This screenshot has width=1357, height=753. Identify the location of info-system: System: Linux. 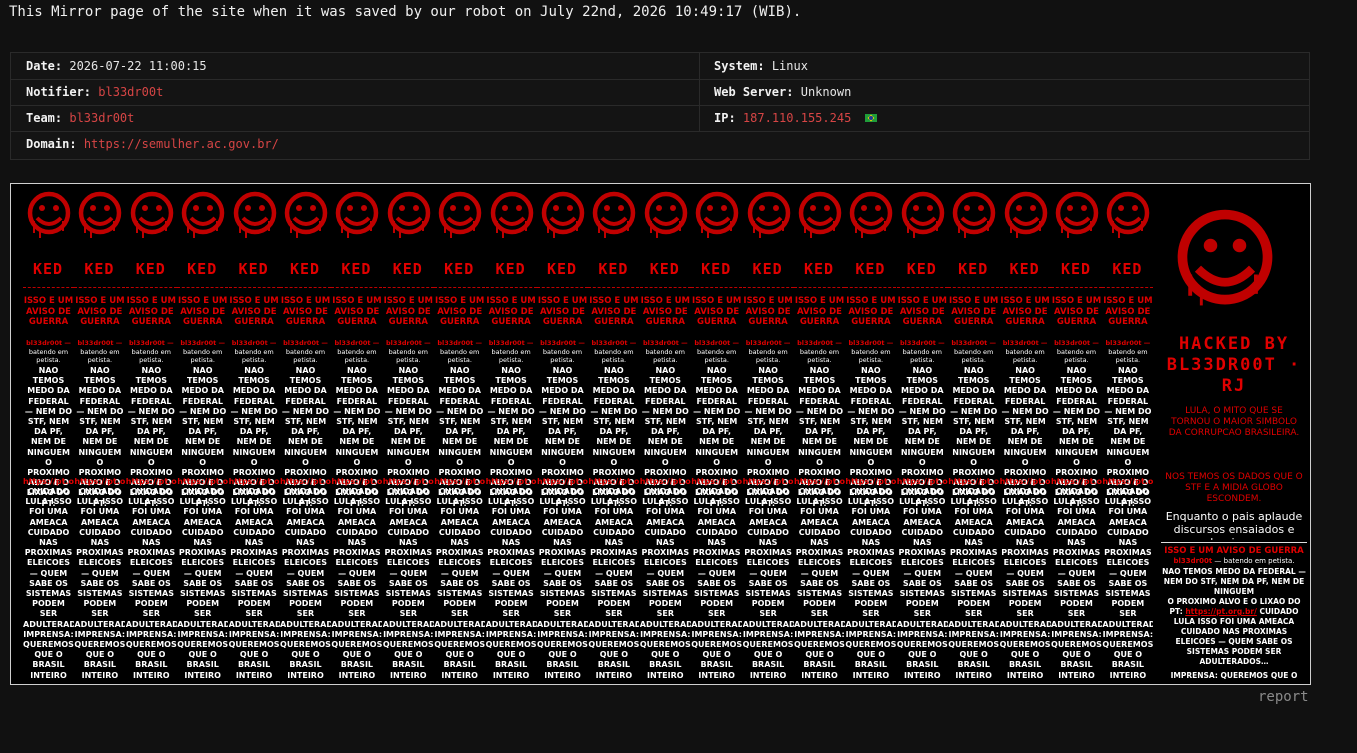
(761, 66).